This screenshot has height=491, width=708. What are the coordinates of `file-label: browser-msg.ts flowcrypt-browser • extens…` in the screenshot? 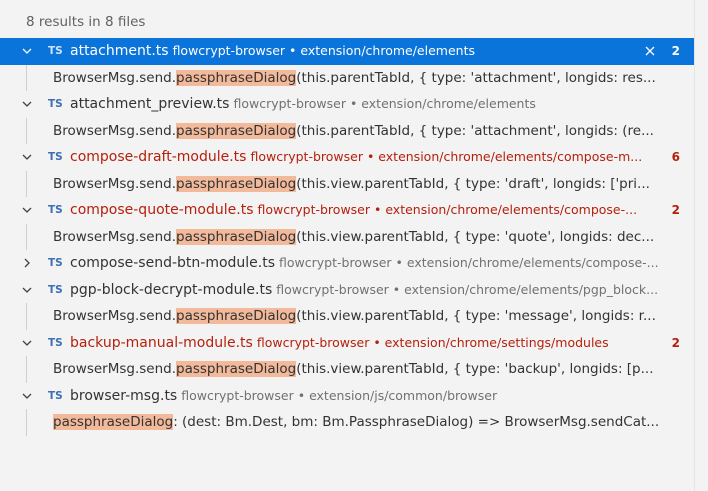 It's located at (367, 396).